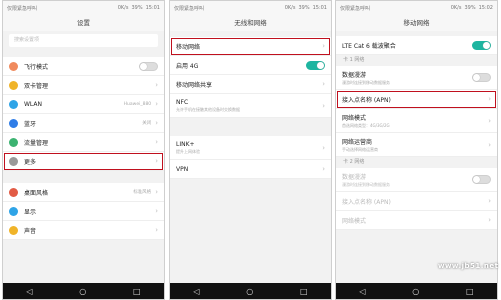  Describe the element at coordinates (13, 66) in the screenshot. I see `airplane-icon` at that location.